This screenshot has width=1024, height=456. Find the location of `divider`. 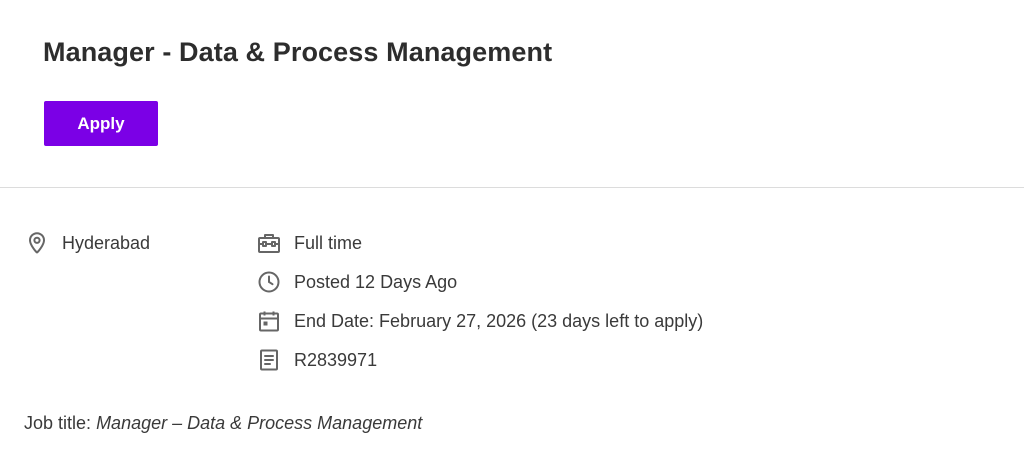

divider is located at coordinates (512, 187).